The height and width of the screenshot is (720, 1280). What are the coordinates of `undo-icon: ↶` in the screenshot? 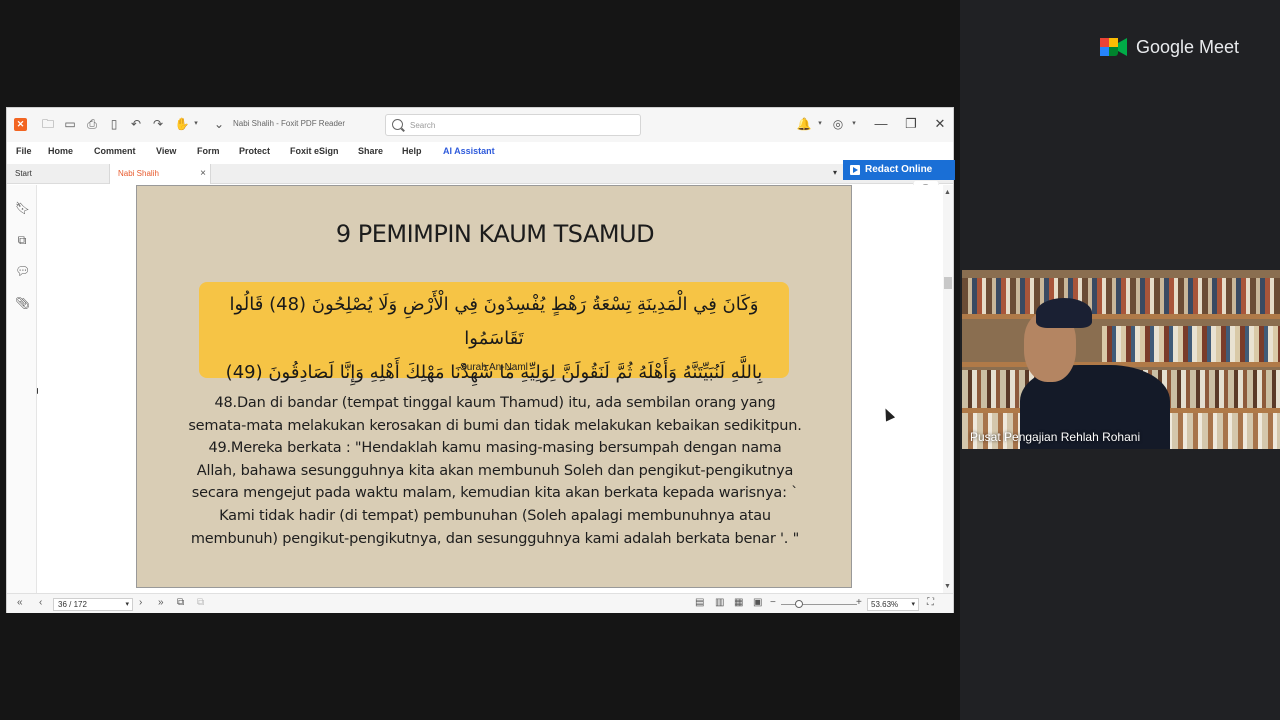 It's located at (136, 124).